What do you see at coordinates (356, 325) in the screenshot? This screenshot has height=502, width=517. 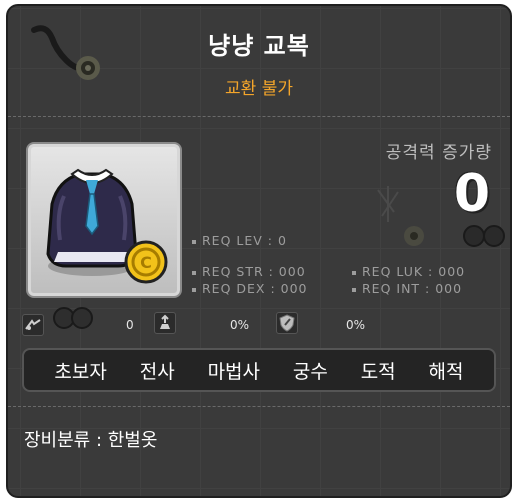 I see `stat-percent-2: 0%` at bounding box center [356, 325].